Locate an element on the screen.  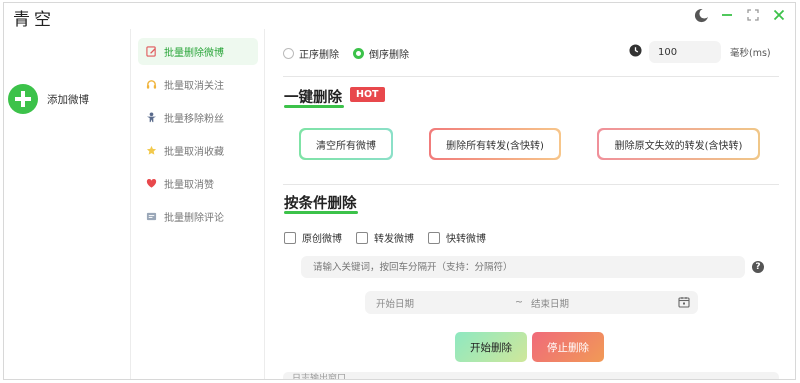
menu-item-delete-weibo: 批量删除微博 is located at coordinates (198, 51).